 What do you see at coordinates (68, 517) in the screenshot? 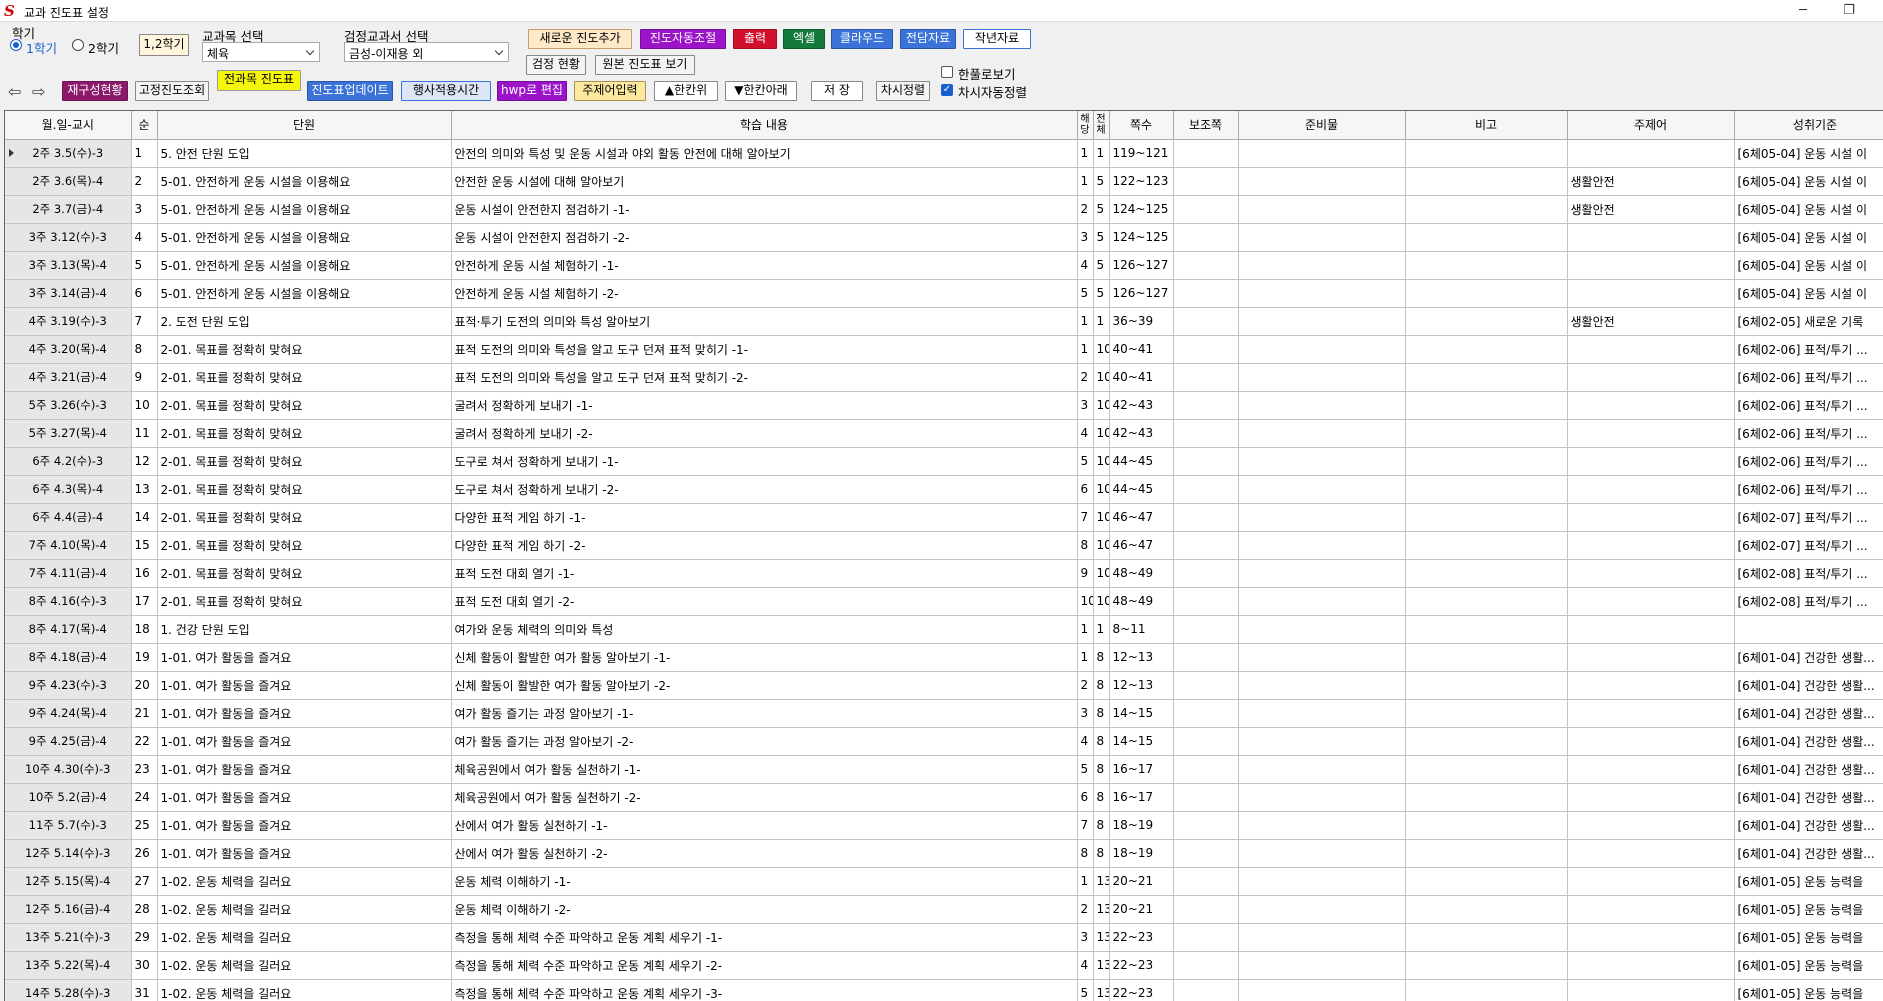
I see `cell-date: 6주 4.4(금)-4` at bounding box center [68, 517].